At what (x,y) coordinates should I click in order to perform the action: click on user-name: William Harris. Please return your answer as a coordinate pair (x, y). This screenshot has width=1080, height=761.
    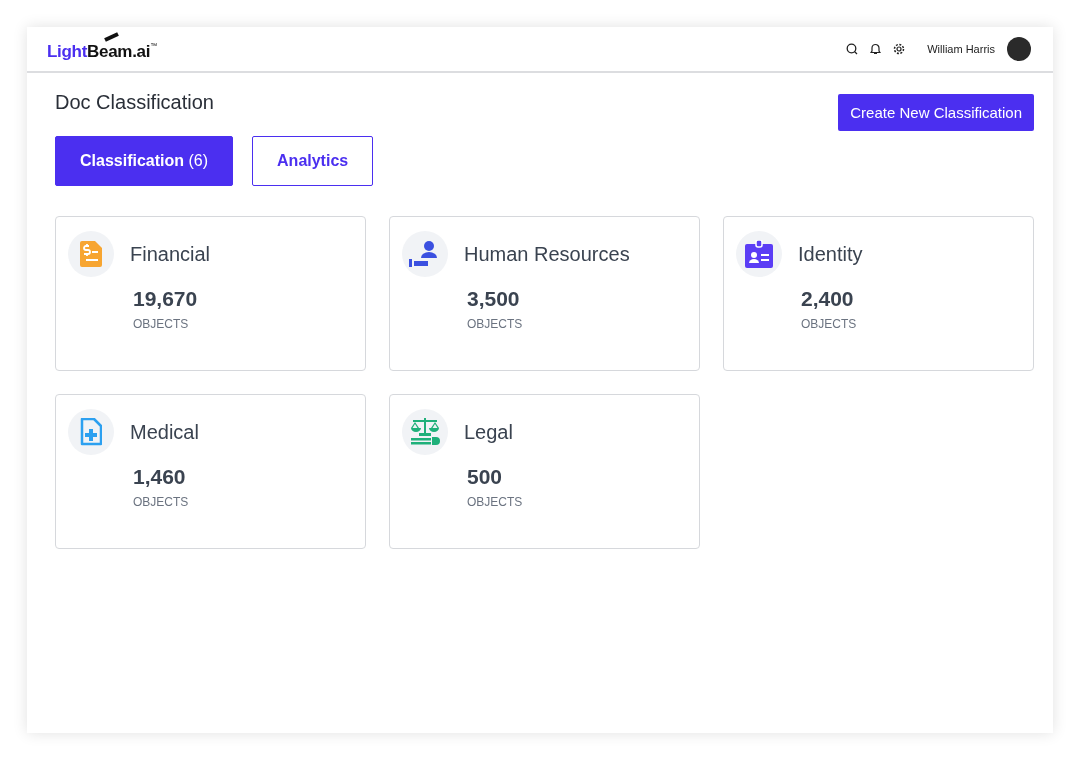
    Looking at the image, I should click on (961, 49).